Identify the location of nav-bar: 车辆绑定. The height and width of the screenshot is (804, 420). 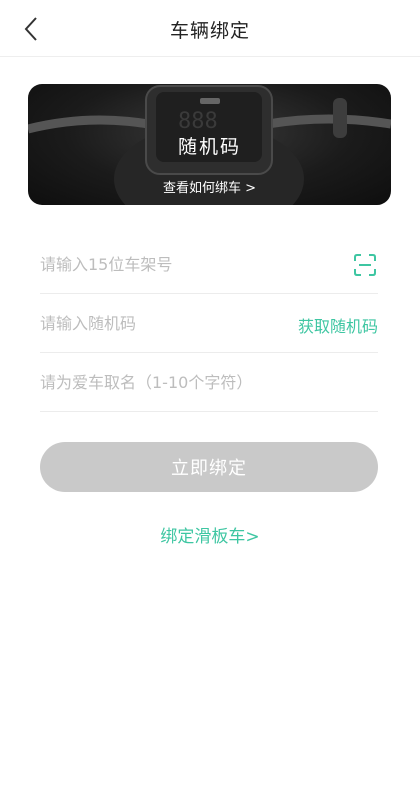
(210, 28).